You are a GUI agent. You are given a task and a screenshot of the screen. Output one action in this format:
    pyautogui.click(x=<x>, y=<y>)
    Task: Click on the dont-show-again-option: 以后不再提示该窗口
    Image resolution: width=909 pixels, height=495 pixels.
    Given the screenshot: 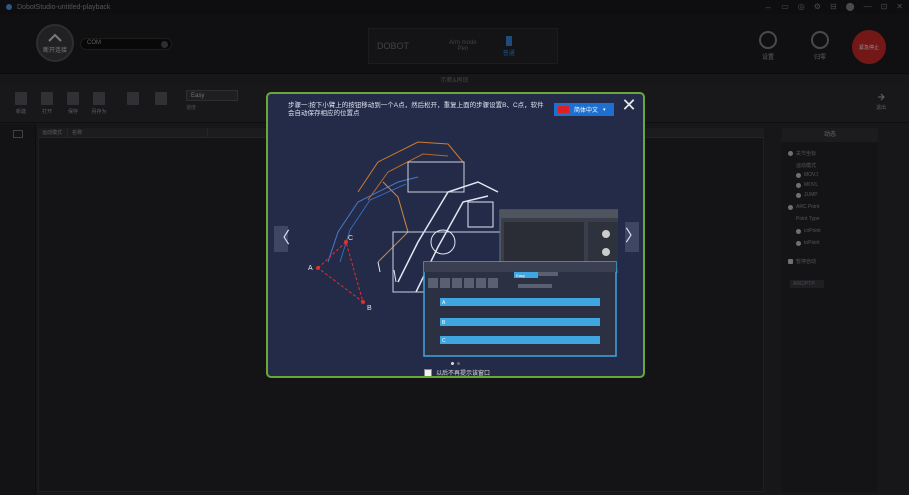 What is the action you would take?
    pyautogui.click(x=457, y=372)
    